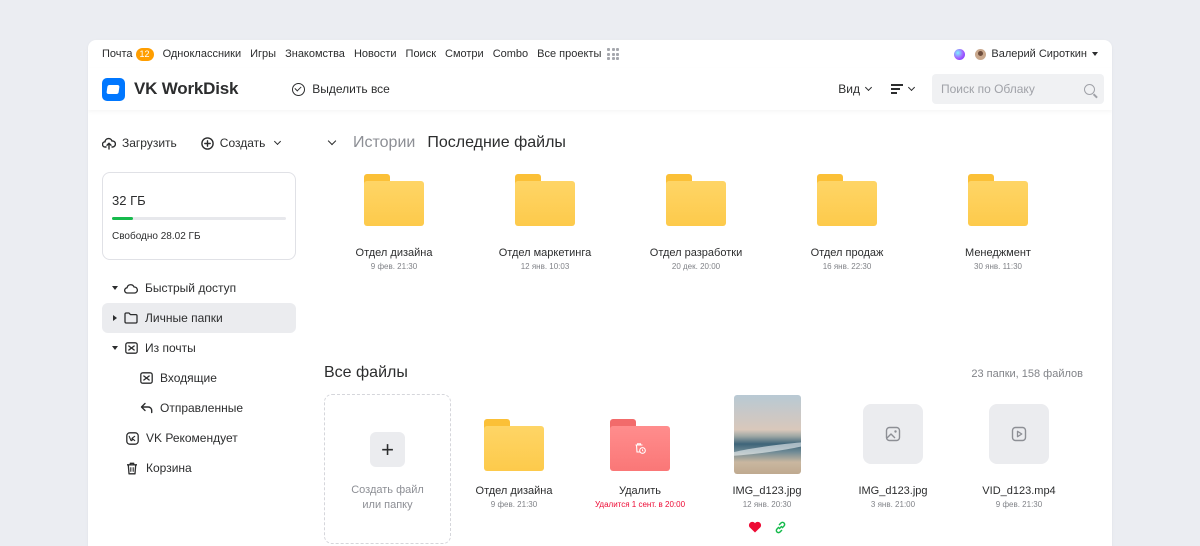 This screenshot has width=1200, height=546. I want to click on section-tabs: Истории Последние файлы, so click(718, 143).